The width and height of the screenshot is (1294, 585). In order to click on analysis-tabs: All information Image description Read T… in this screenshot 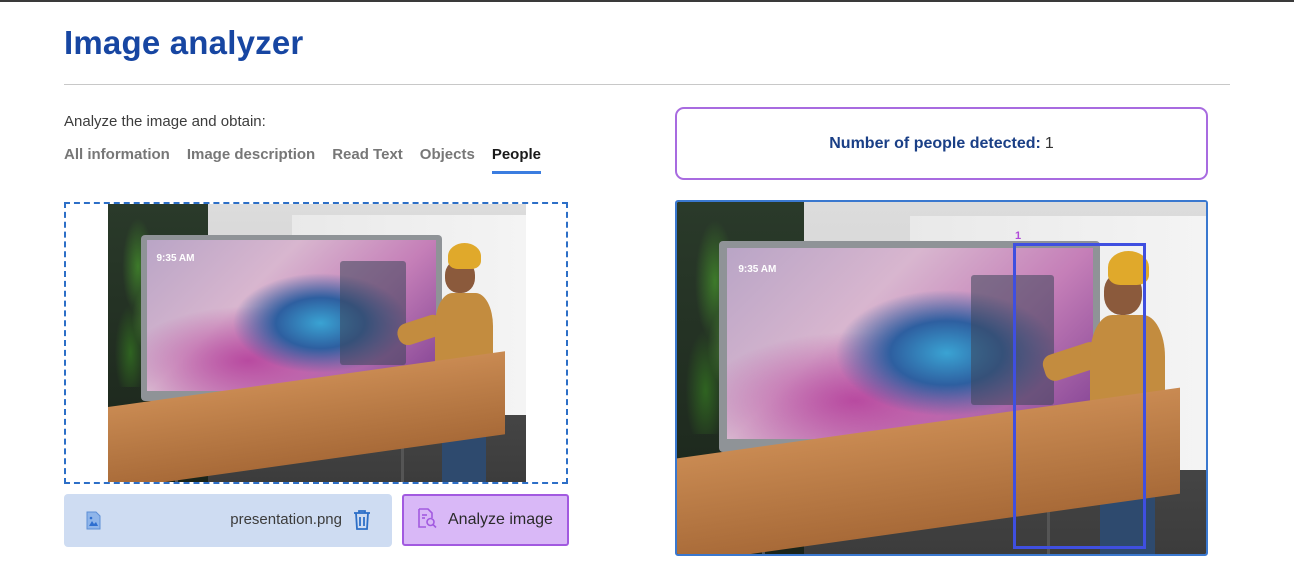, I will do `click(302, 160)`.